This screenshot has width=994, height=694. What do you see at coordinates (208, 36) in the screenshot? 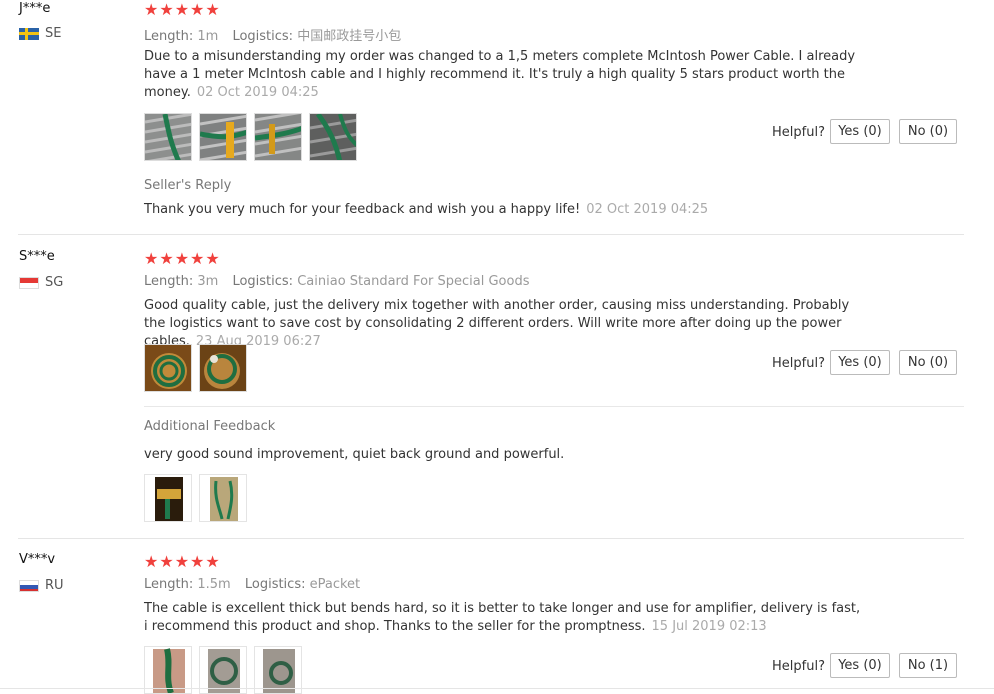
I see `length-value: 1m` at bounding box center [208, 36].